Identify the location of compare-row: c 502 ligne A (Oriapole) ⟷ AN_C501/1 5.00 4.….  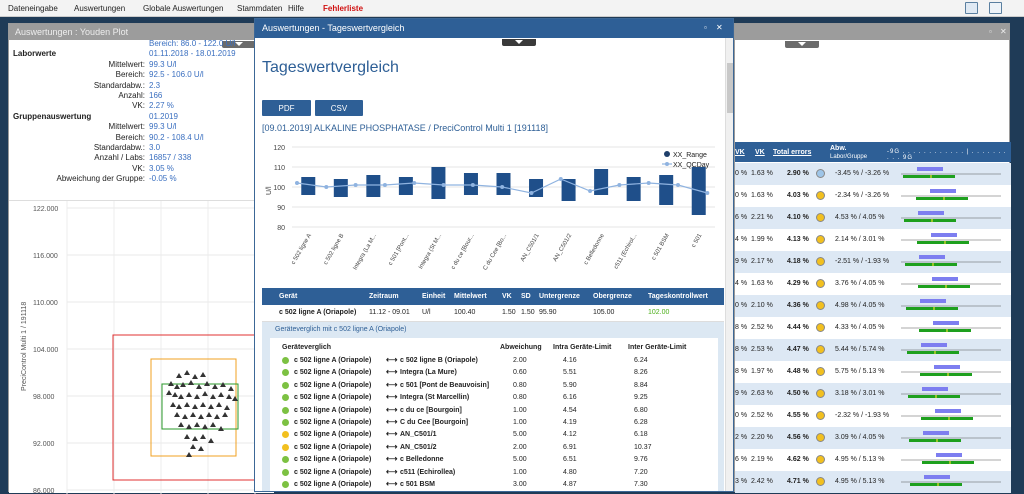
(494, 435).